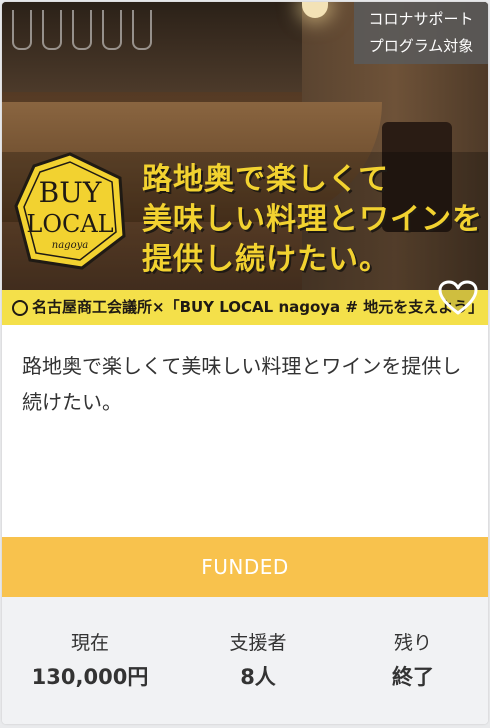 This screenshot has height=728, width=490. Describe the element at coordinates (245, 567) in the screenshot. I see `status-bar: FUNDED` at that location.